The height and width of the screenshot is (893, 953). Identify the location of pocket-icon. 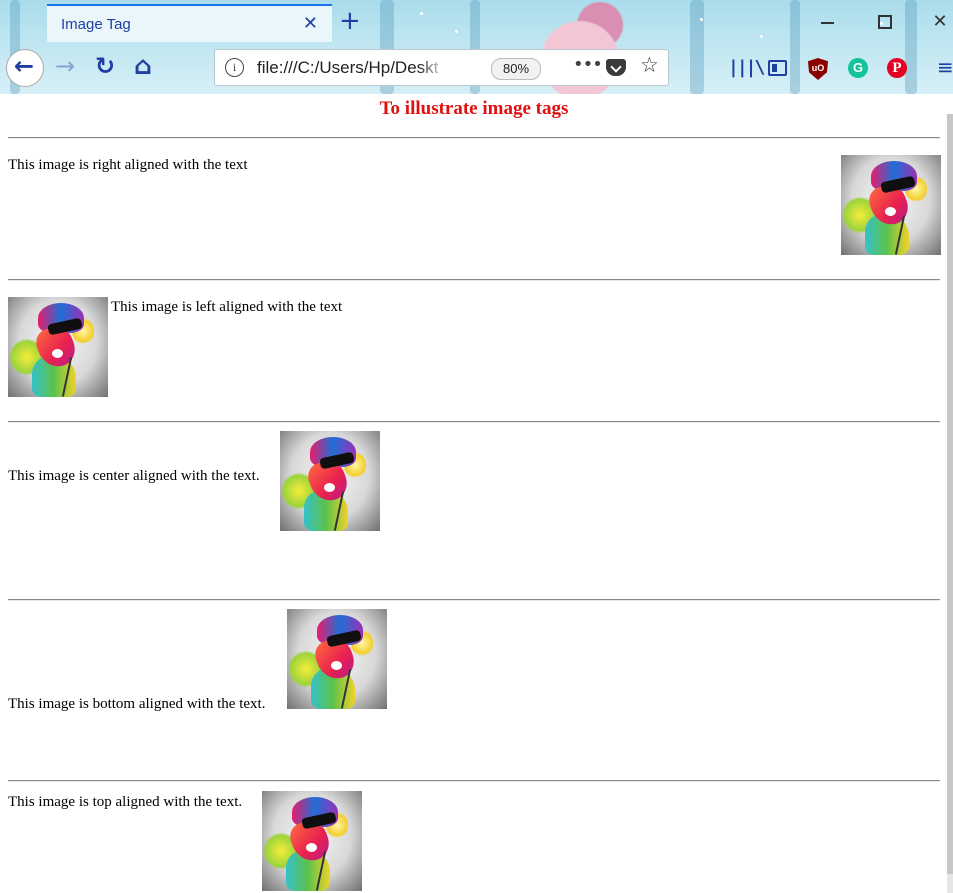
(616, 67).